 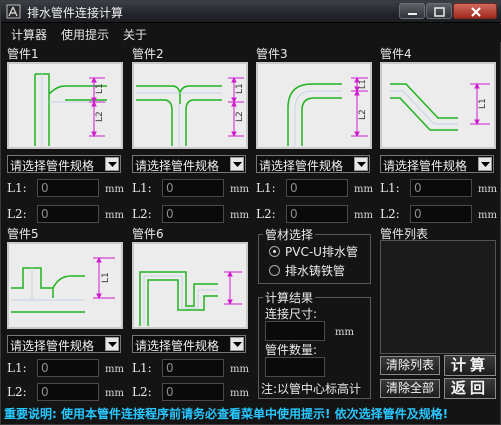 What do you see at coordinates (295, 367) in the screenshot?
I see `result-count-field` at bounding box center [295, 367].